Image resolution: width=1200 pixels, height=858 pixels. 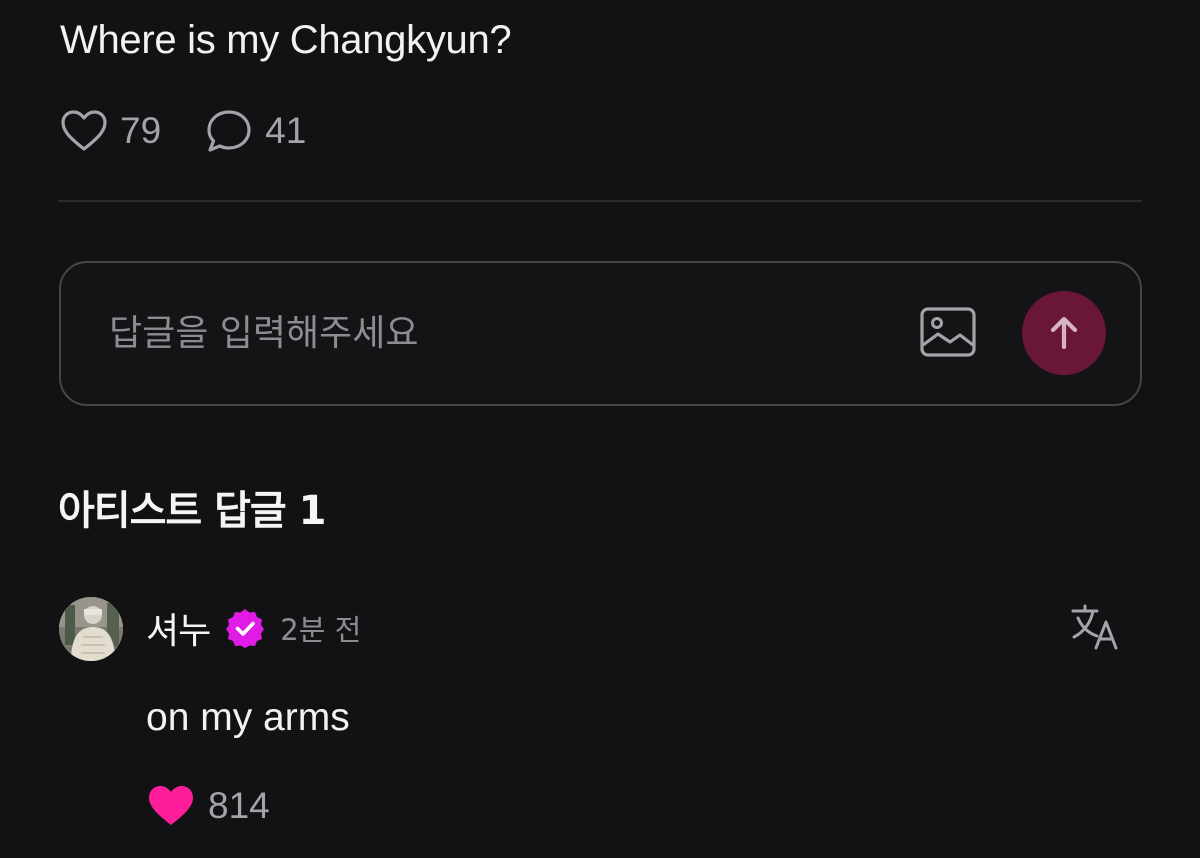 I want to click on comment-text: on my arms, so click(x=248, y=717).